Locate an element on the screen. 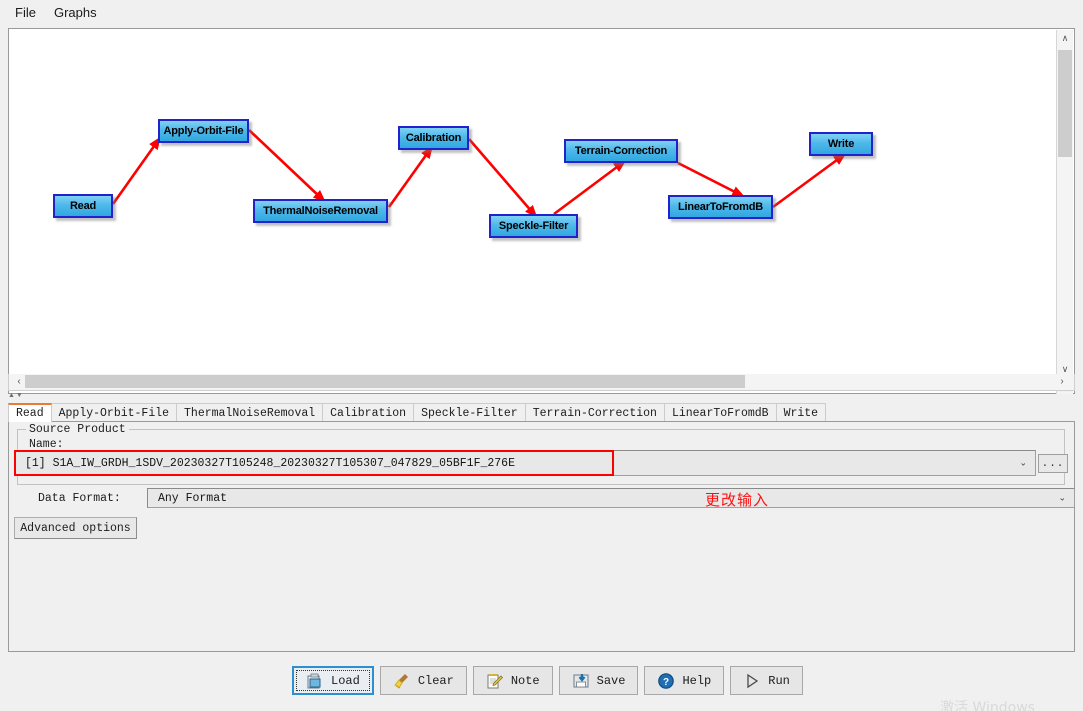 This screenshot has height=711, width=1083. graph-edge-thermal-to-calib is located at coordinates (410, 176).